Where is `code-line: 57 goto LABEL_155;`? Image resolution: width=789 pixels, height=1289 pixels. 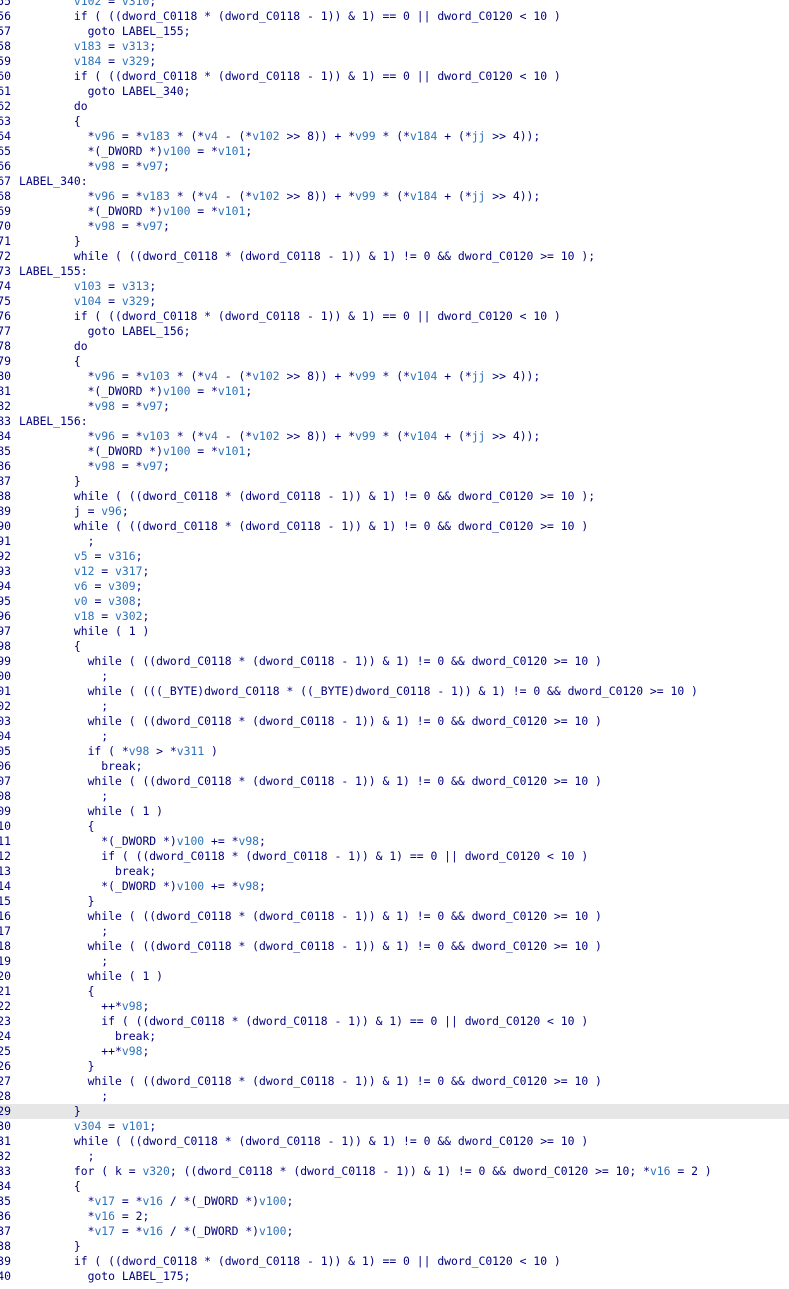
code-line: 57 goto LABEL_155; is located at coordinates (394, 31).